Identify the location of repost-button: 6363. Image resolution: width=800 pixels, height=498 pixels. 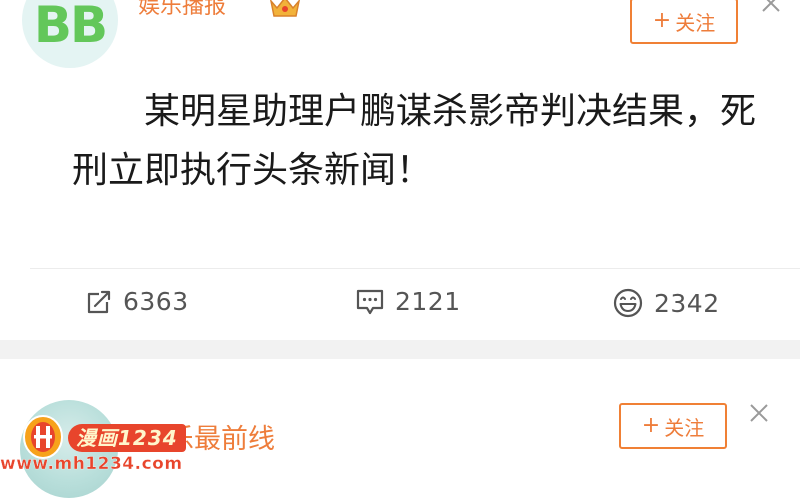
(137, 301).